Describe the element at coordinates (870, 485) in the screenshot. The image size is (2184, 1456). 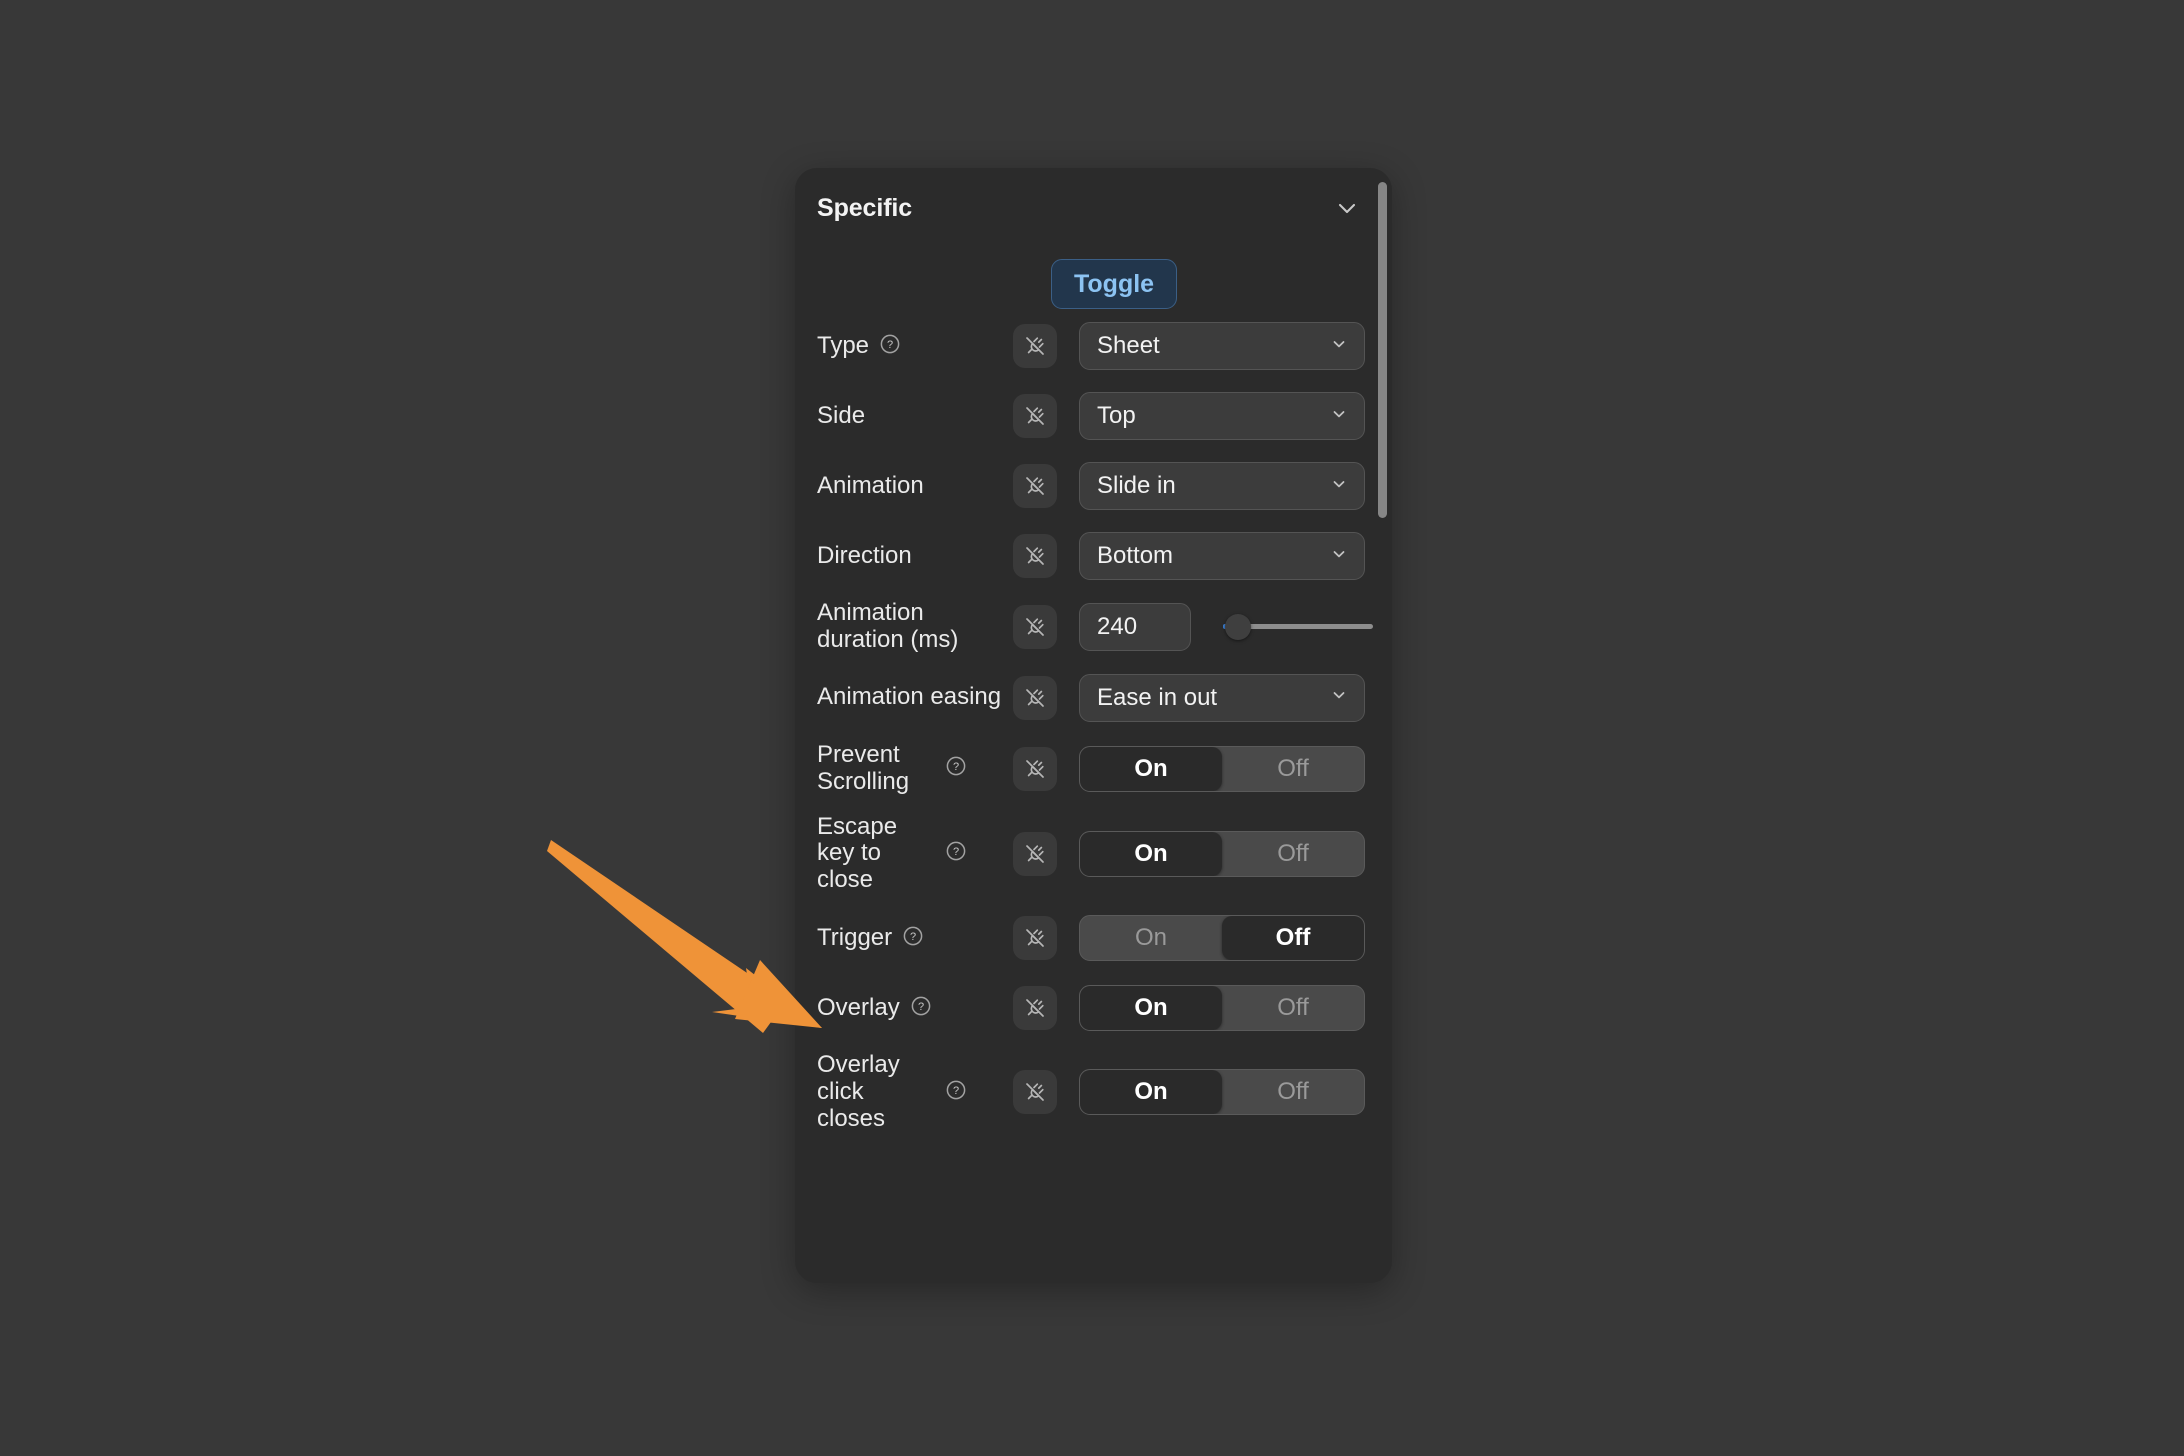
I see `setting-label-animation: Animation` at that location.